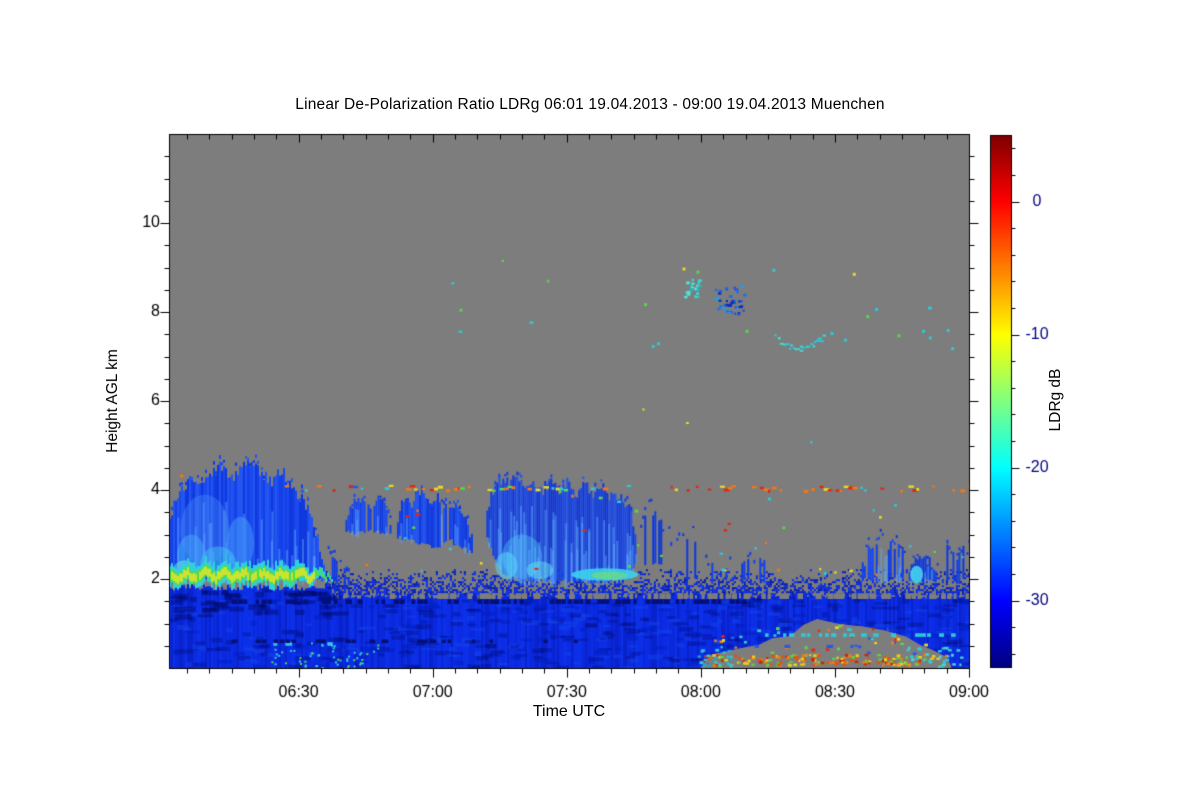  Describe the element at coordinates (112, 401) in the screenshot. I see `y-axis-label: Height AGL km` at that location.